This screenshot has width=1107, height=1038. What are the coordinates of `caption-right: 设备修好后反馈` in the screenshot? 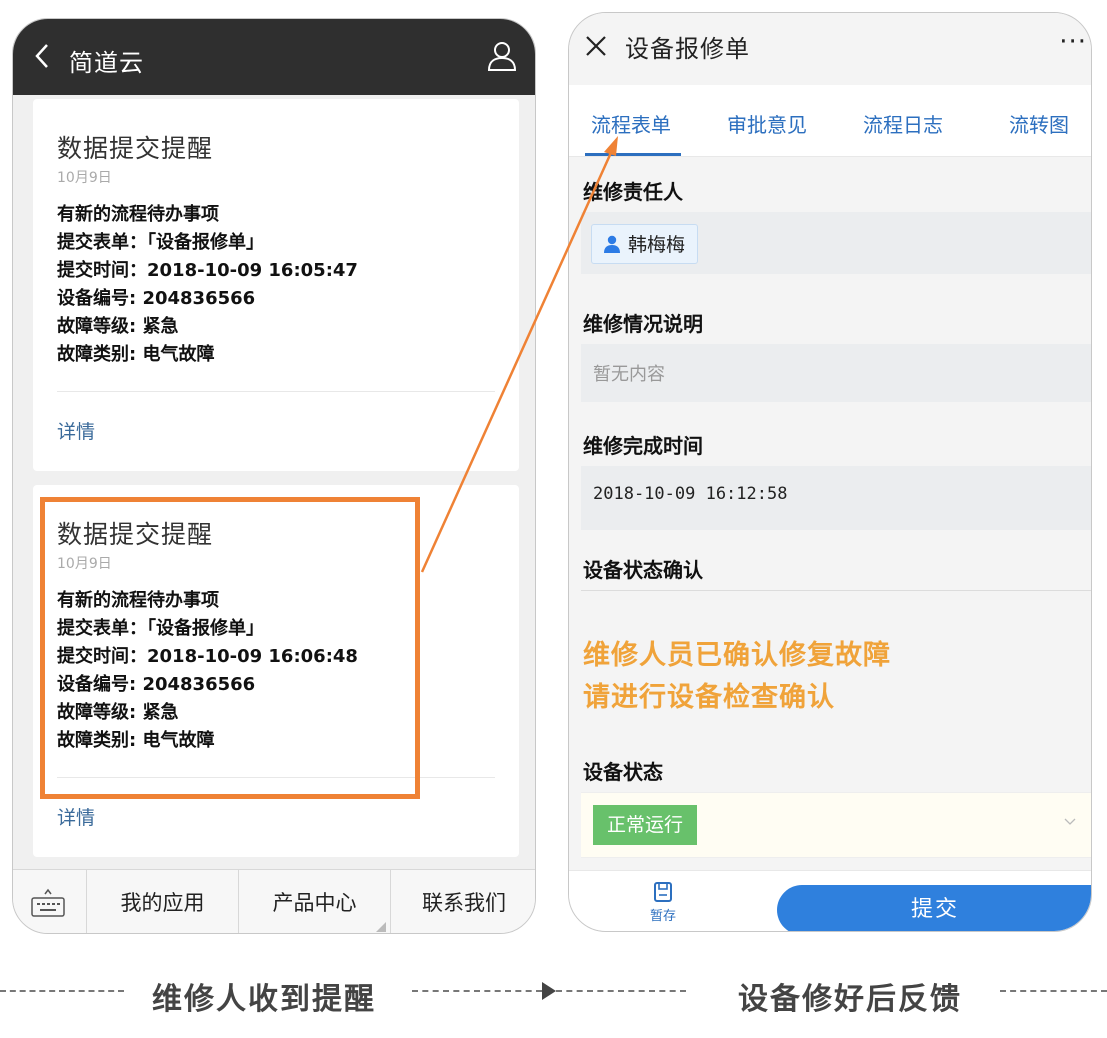 It's located at (850, 999).